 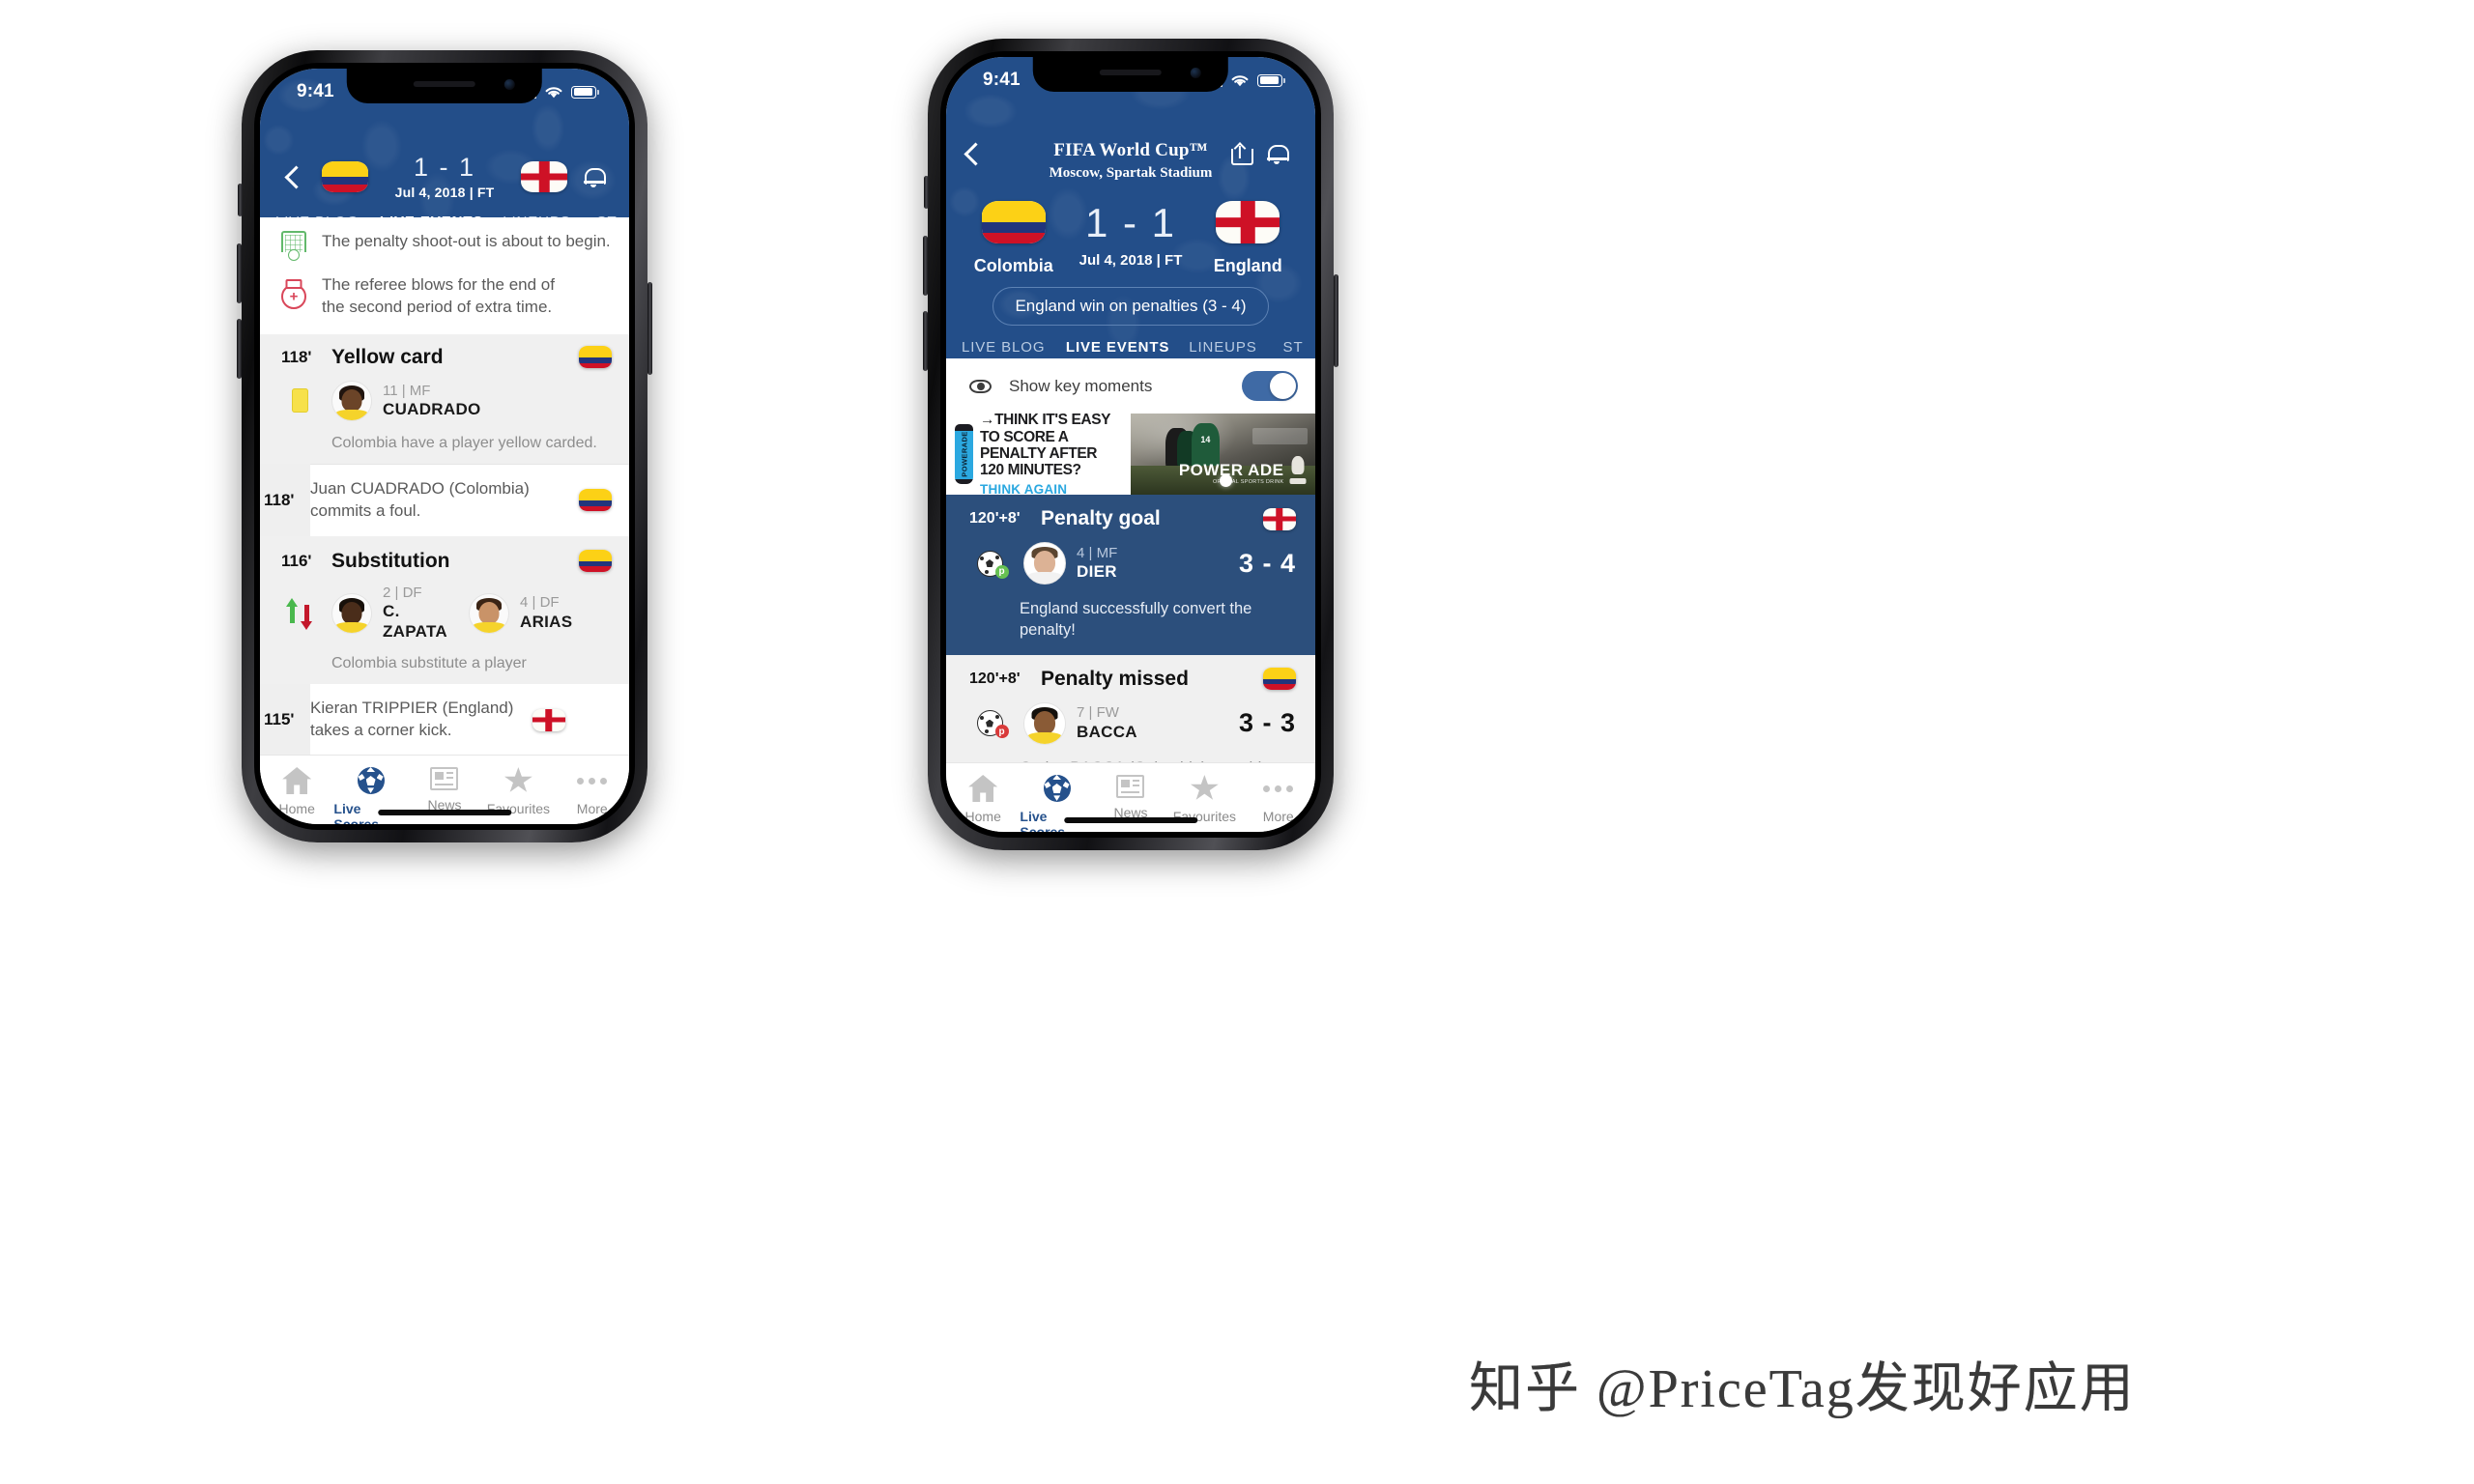 I want to click on penalty-score: 3 - 3, so click(x=1267, y=723).